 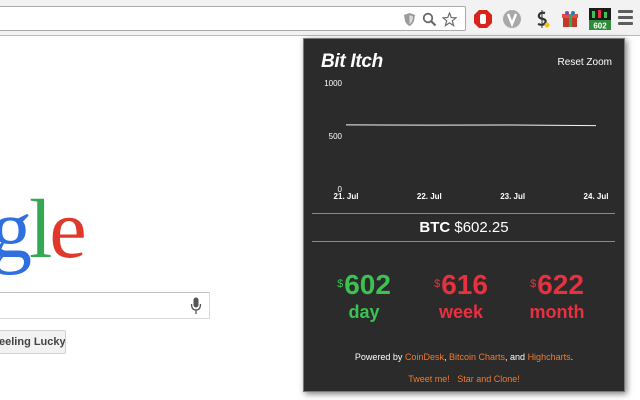 I want to click on stat-label: day, so click(x=364, y=312).